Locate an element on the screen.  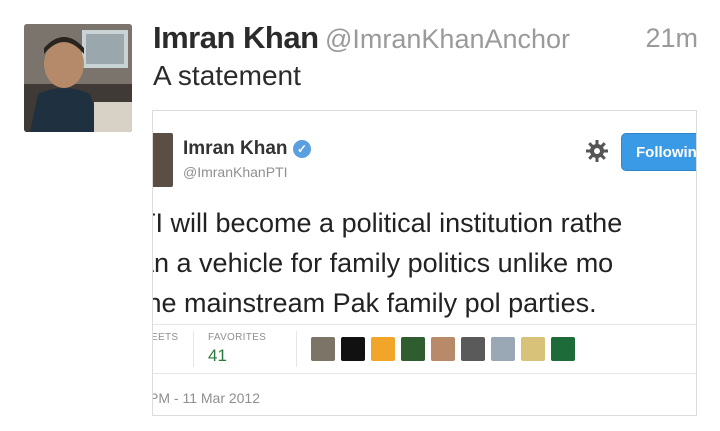
embedded-date: PM - 11 Mar 2012 is located at coordinates (206, 398).